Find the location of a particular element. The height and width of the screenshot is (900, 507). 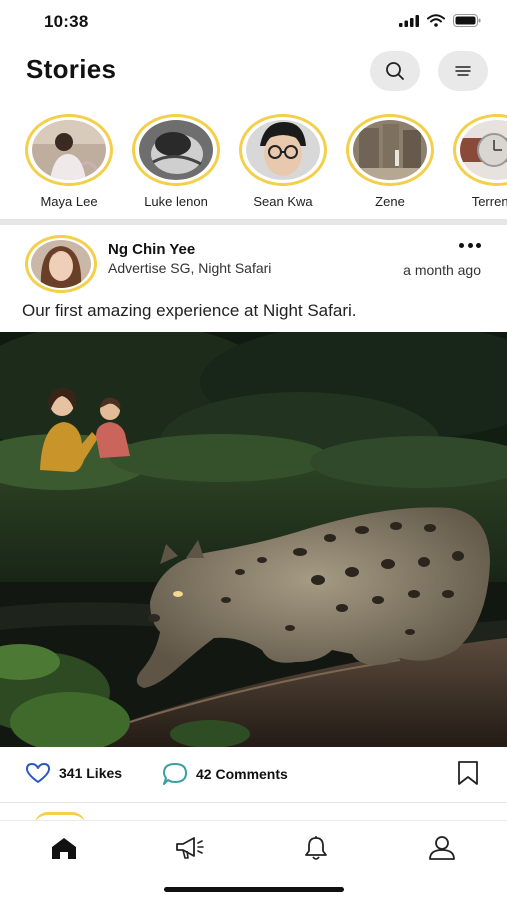

comment-button: 42 Comments is located at coordinates (225, 774).